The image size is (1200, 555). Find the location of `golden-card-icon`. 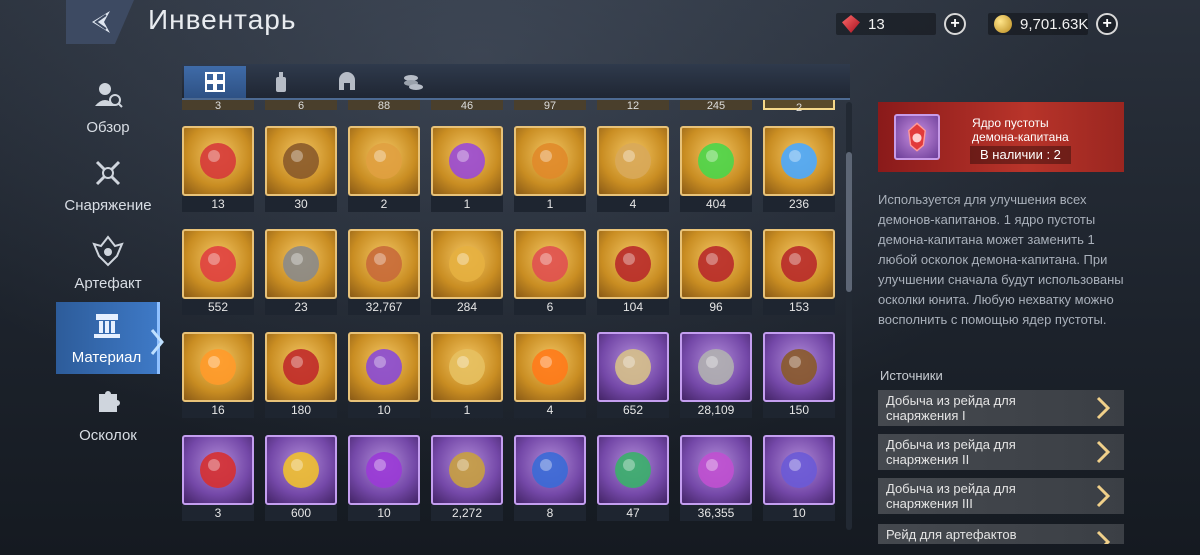

golden-card-icon is located at coordinates (467, 367).